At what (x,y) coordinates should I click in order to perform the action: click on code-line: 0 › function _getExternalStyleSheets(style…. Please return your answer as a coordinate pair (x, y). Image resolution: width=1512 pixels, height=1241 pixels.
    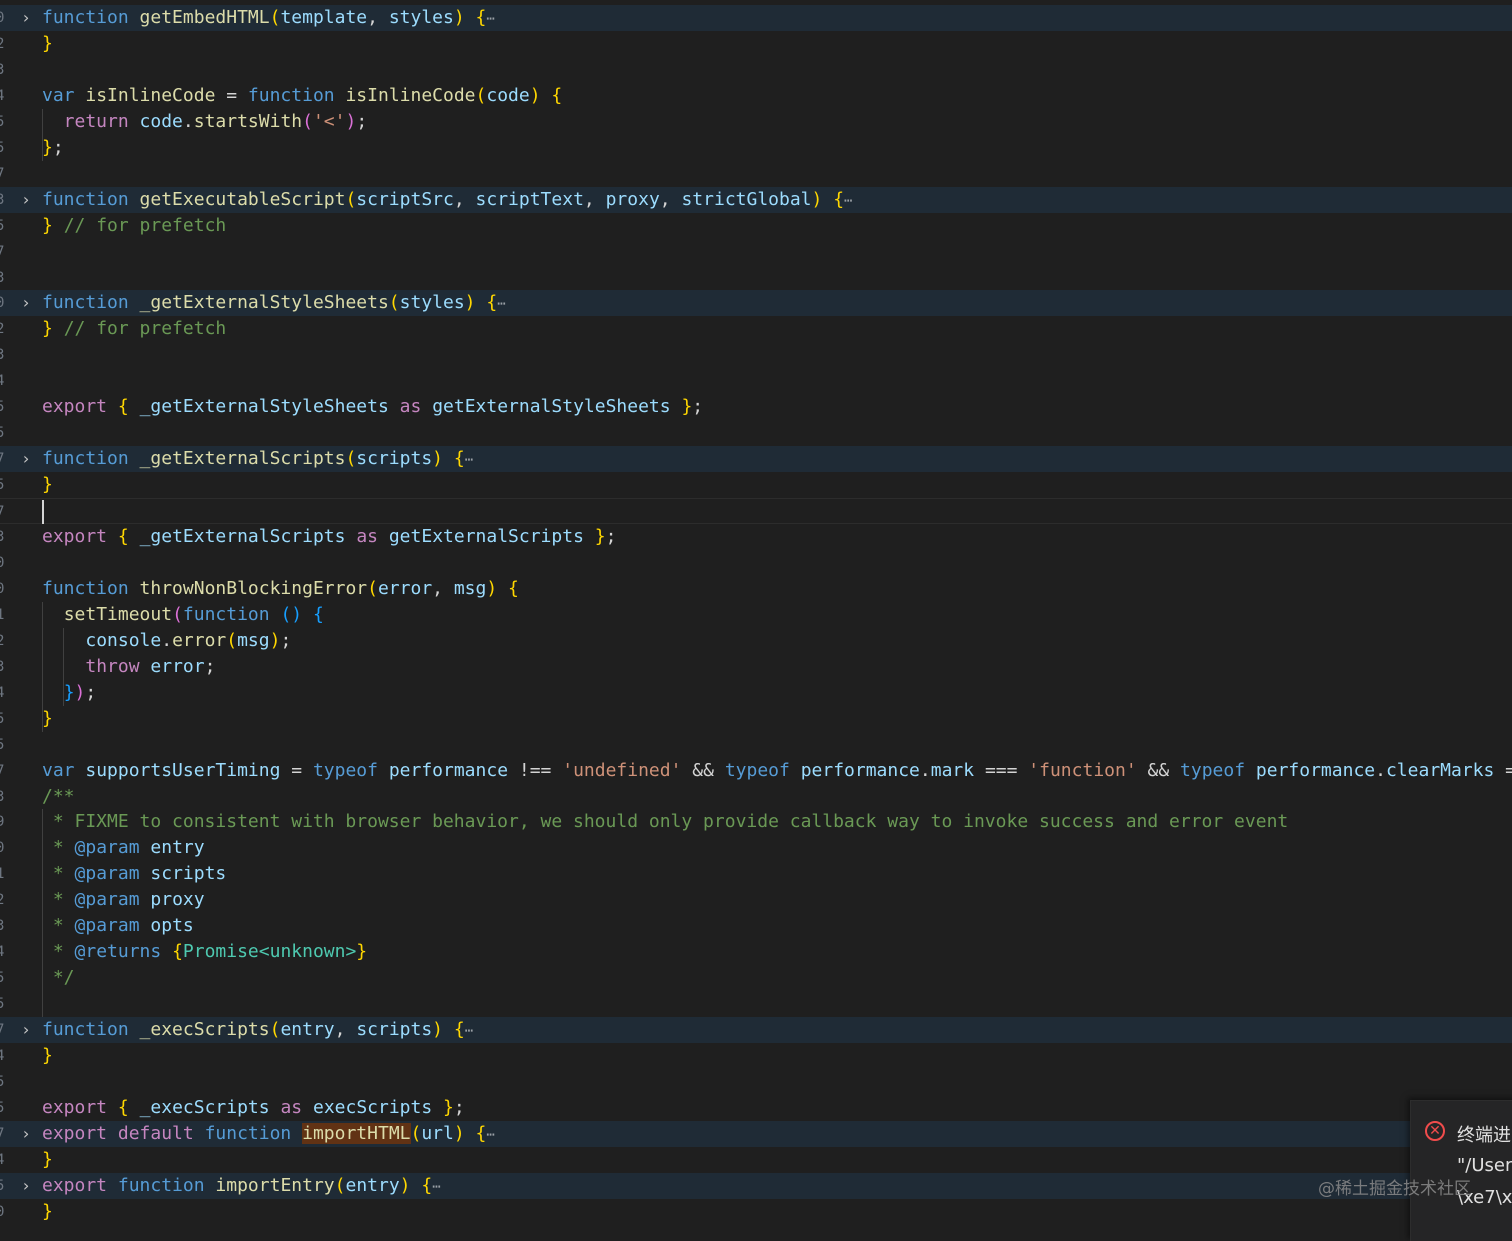
    Looking at the image, I should click on (756, 303).